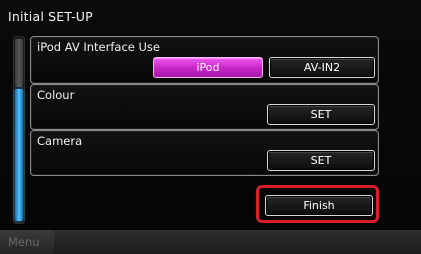 The height and width of the screenshot is (254, 421). I want to click on scrollbar-track-upper, so click(19, 63).